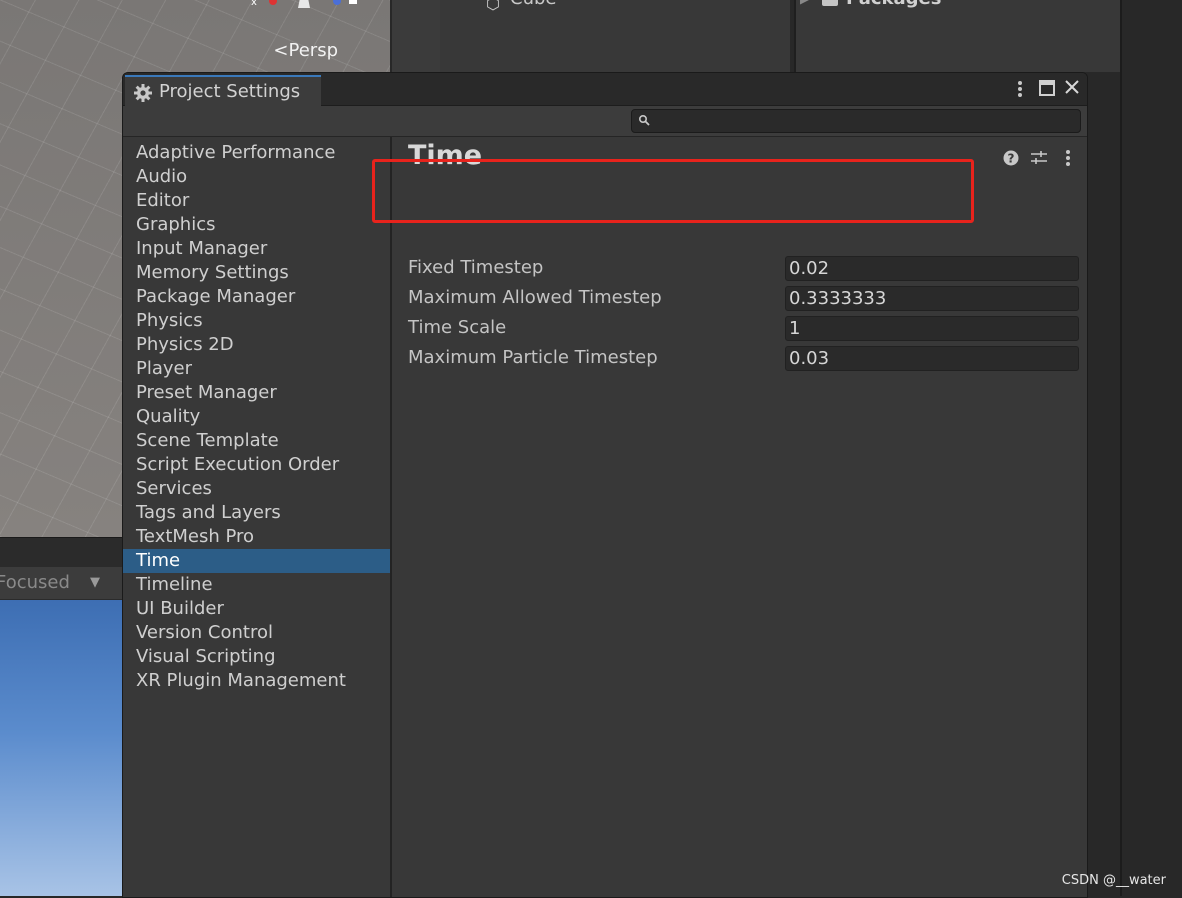 The height and width of the screenshot is (898, 1182). What do you see at coordinates (932, 268) in the screenshot?
I see `fixed-timestep-input` at bounding box center [932, 268].